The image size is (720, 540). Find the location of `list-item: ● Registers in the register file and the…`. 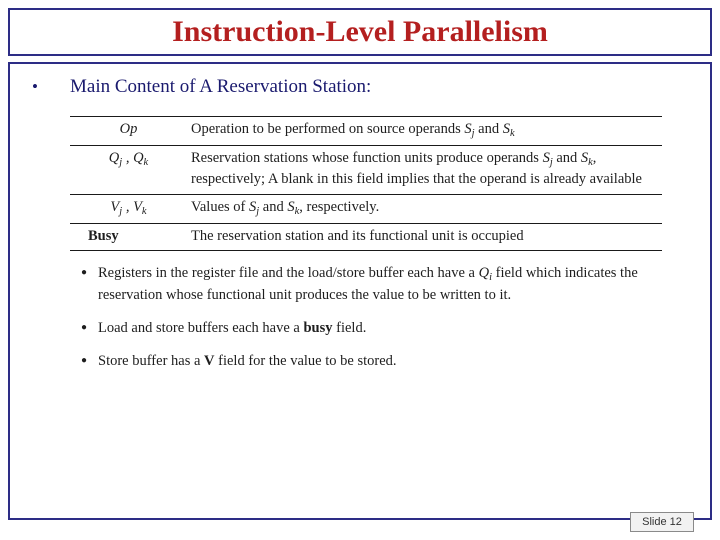

list-item: ● Registers in the register file and the… is located at coordinates (366, 284).